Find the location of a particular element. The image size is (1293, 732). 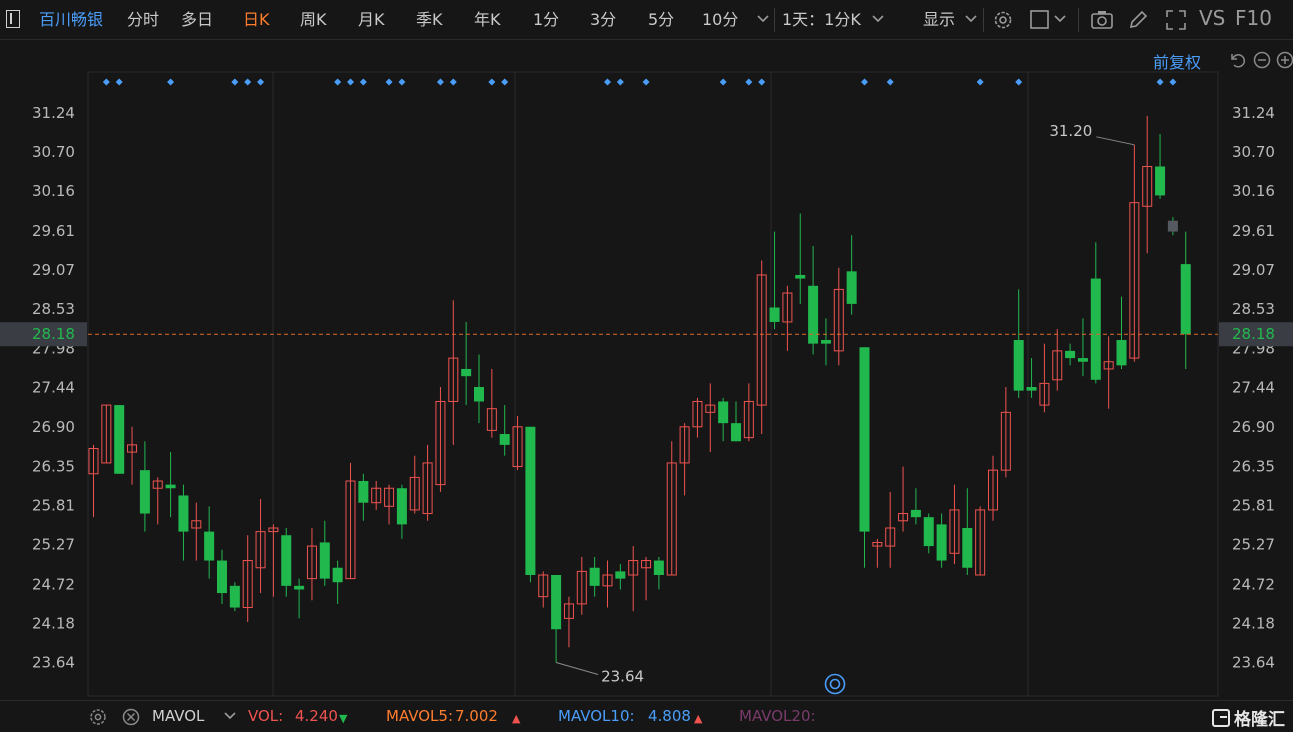

f10-button: F10 is located at coordinates (1253, 18).